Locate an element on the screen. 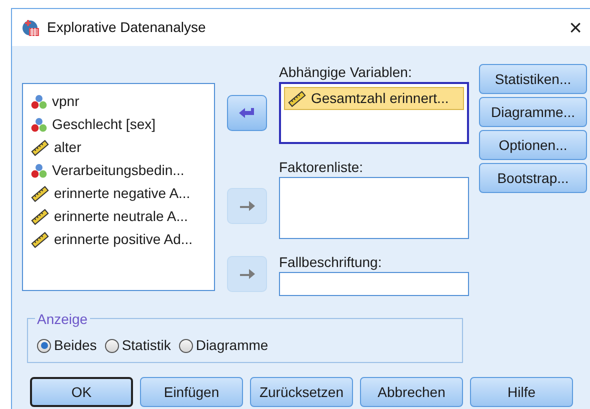 This screenshot has height=409, width=590. field-label: Faktorenliste: is located at coordinates (321, 167).